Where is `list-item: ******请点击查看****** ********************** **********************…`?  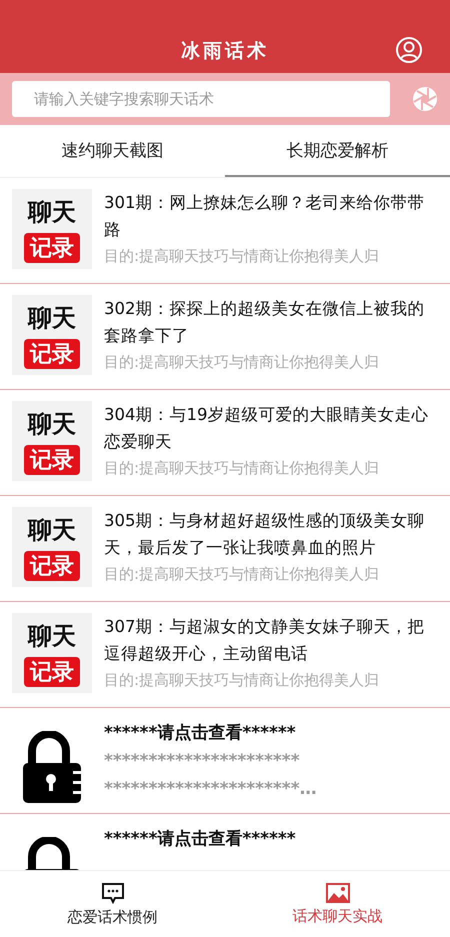
list-item: ******请点击查看****** ********************** **********************… is located at coordinates (225, 761).